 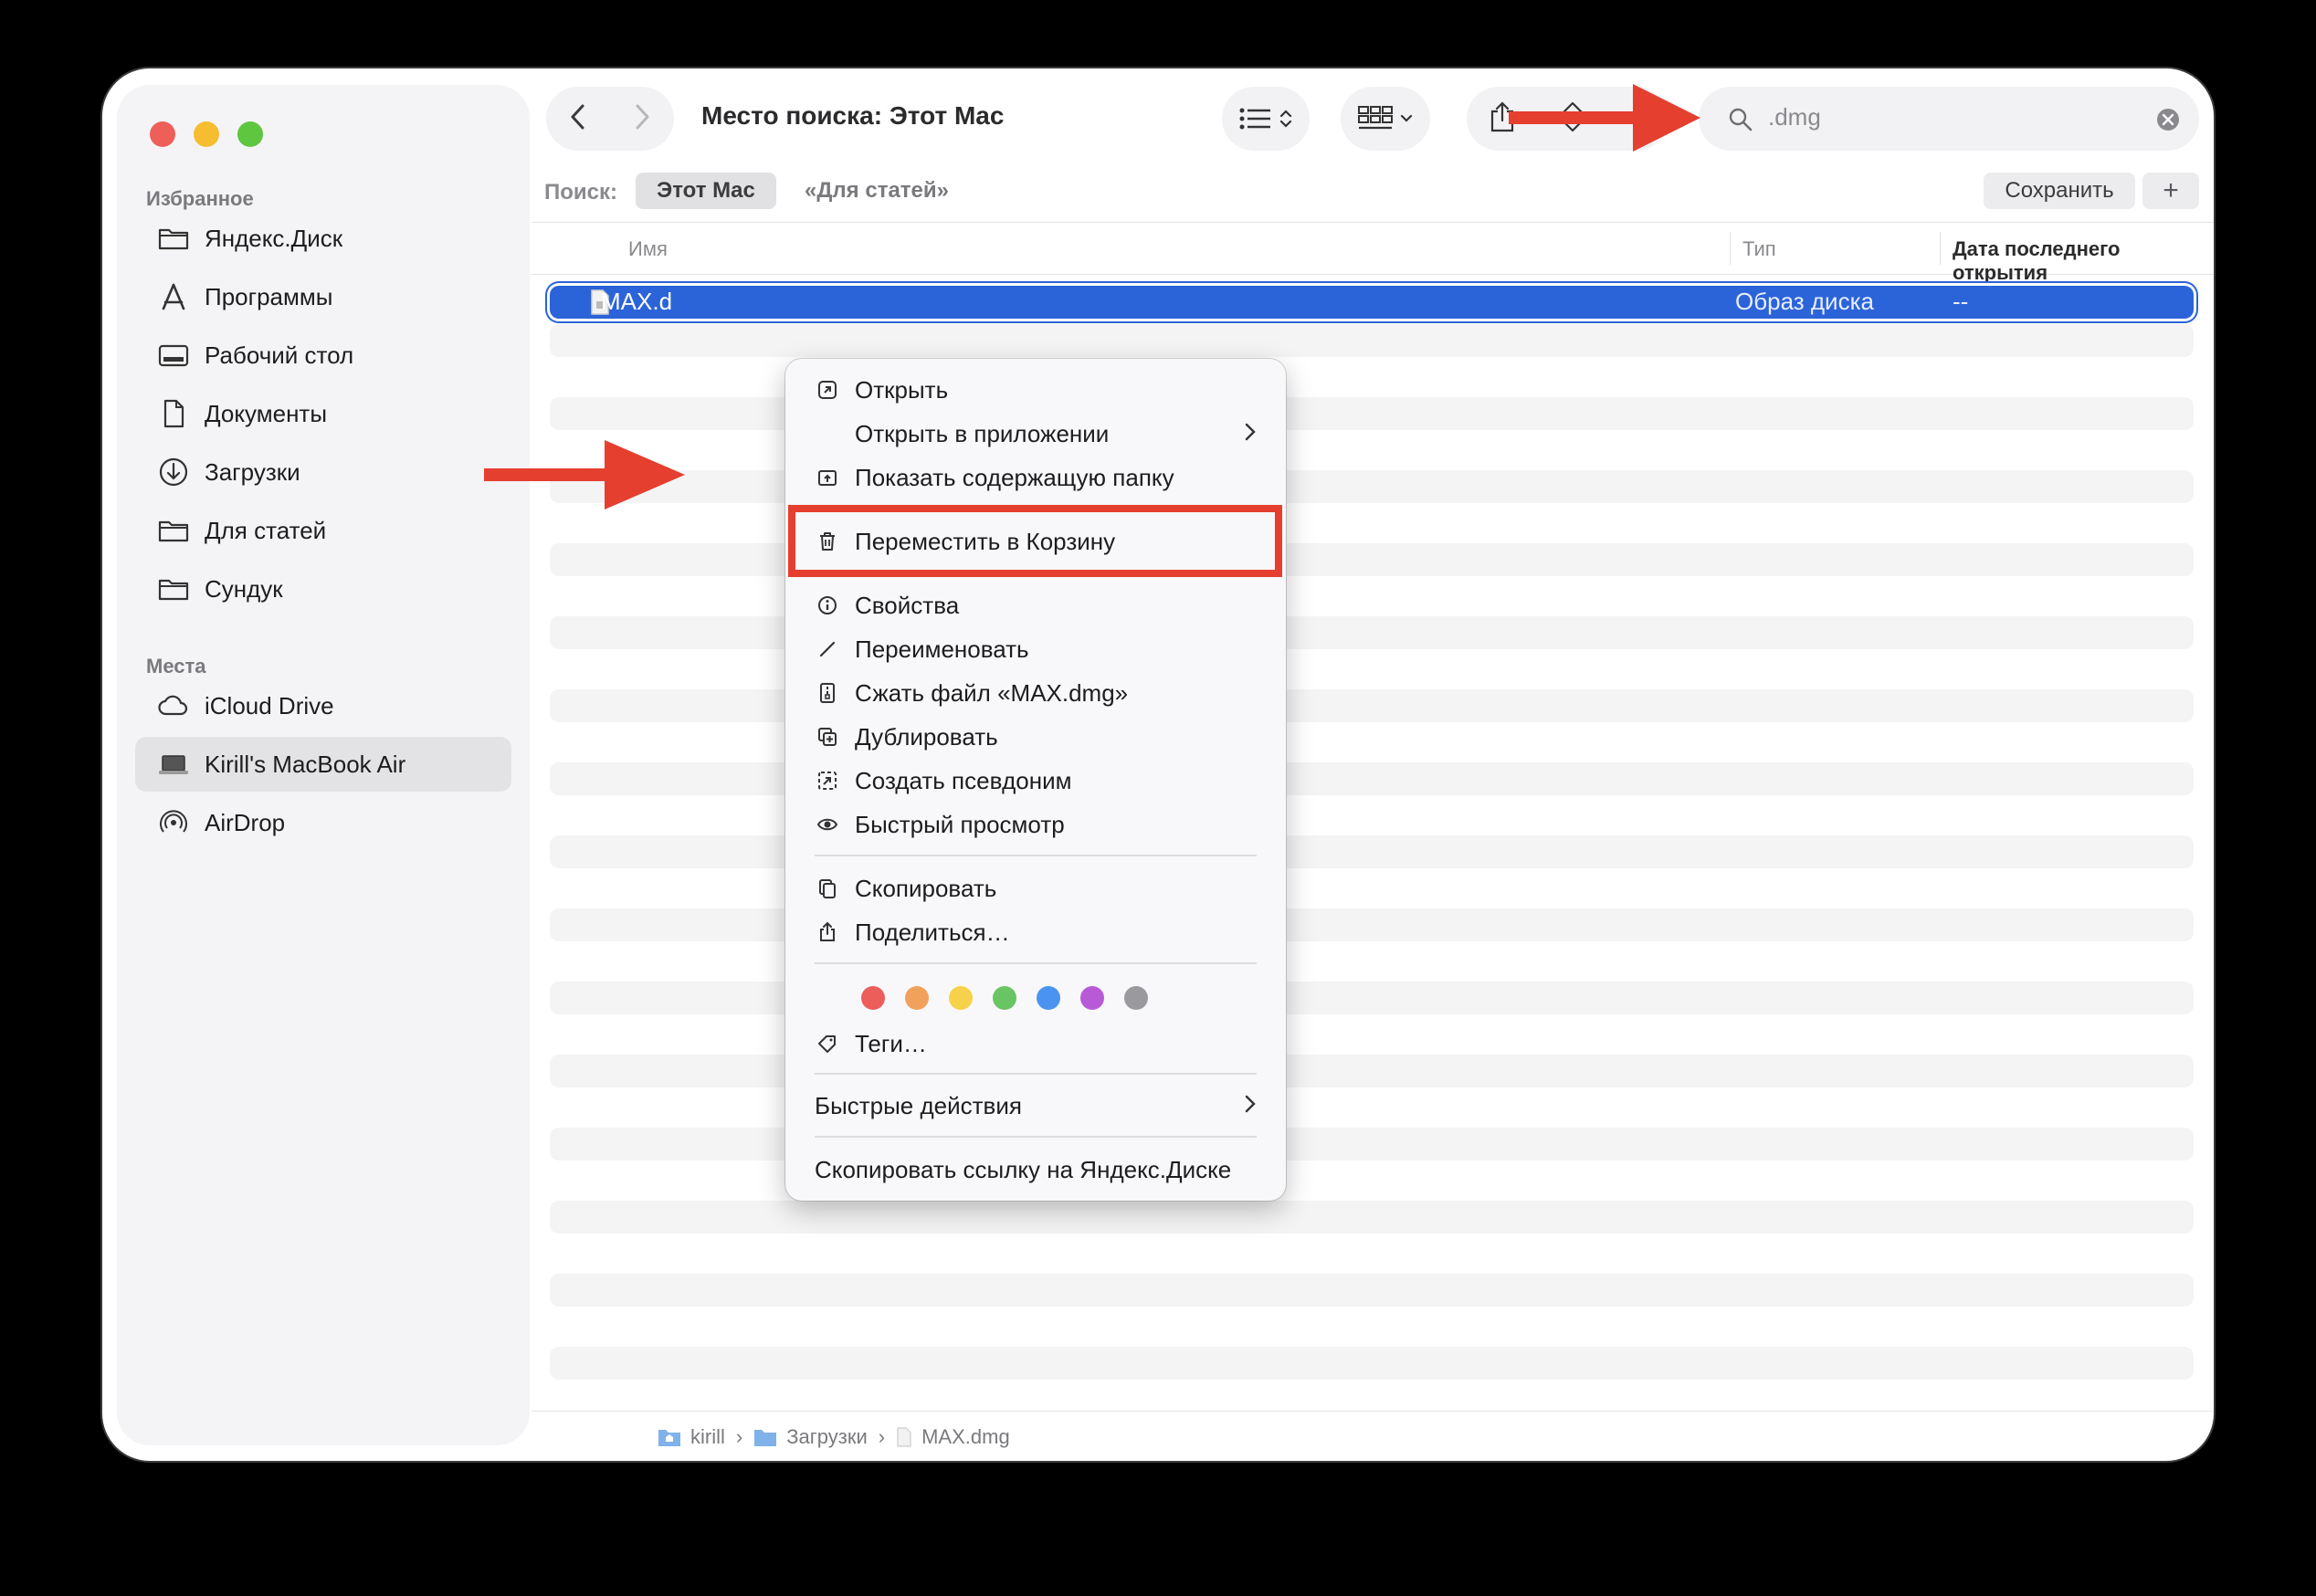 I want to click on column-kind-header: Тип, so click(x=1759, y=249).